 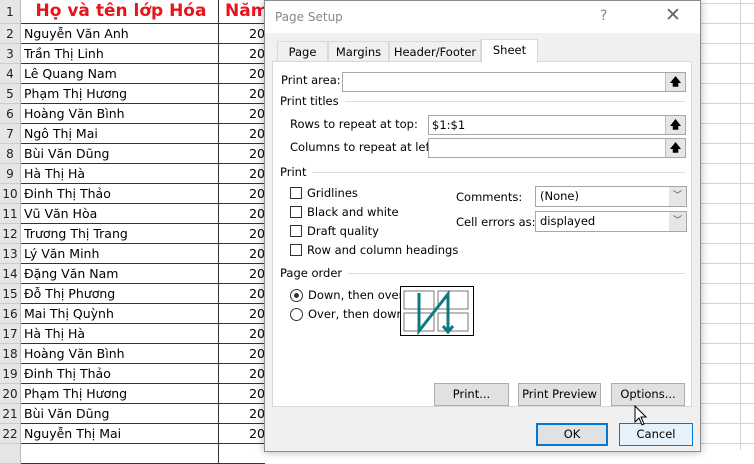 I want to click on row-number: 21, so click(x=10, y=414).